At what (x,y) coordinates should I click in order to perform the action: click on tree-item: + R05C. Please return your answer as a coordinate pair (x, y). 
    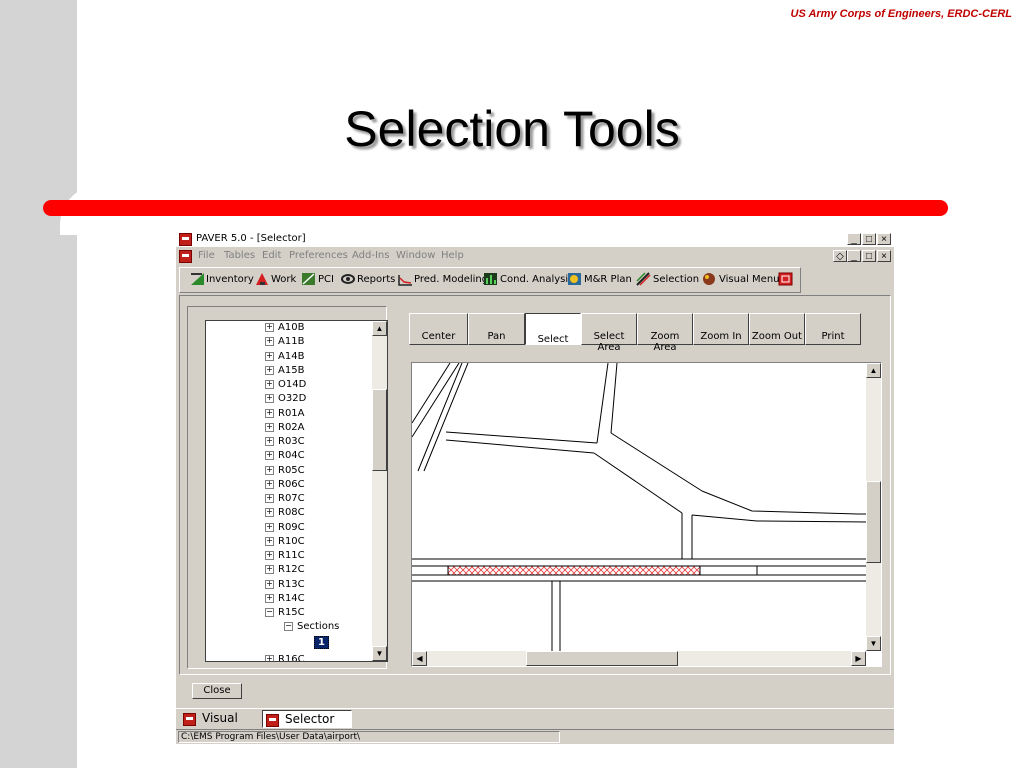
    Looking at the image, I should click on (285, 472).